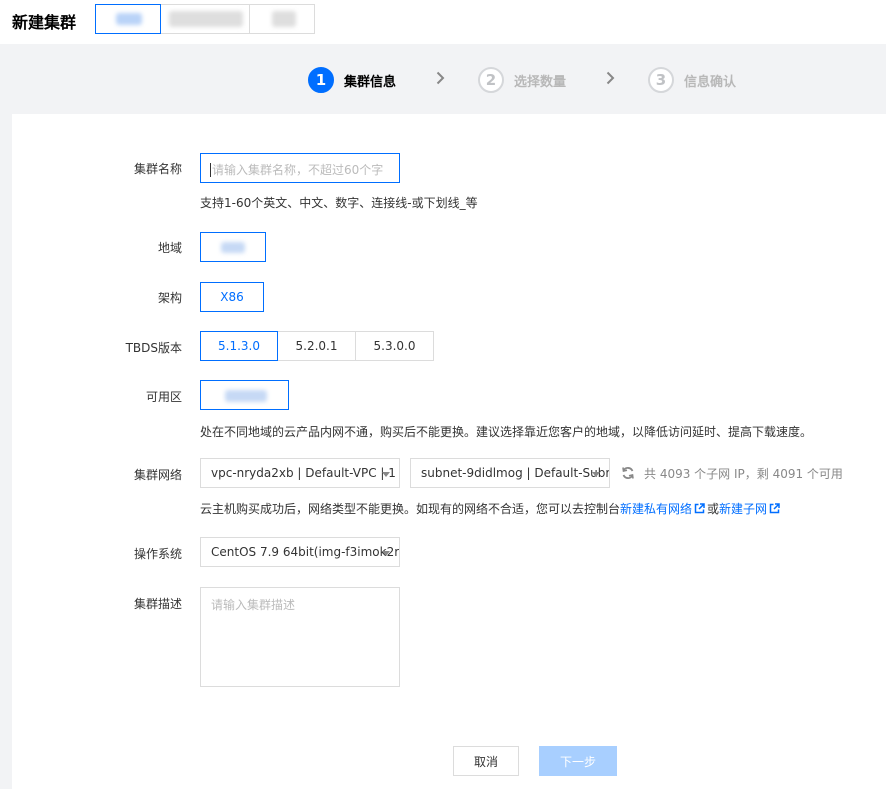  Describe the element at coordinates (253, 605) in the screenshot. I see `cluster-desc-placeholder: 请输入集群描述` at that location.